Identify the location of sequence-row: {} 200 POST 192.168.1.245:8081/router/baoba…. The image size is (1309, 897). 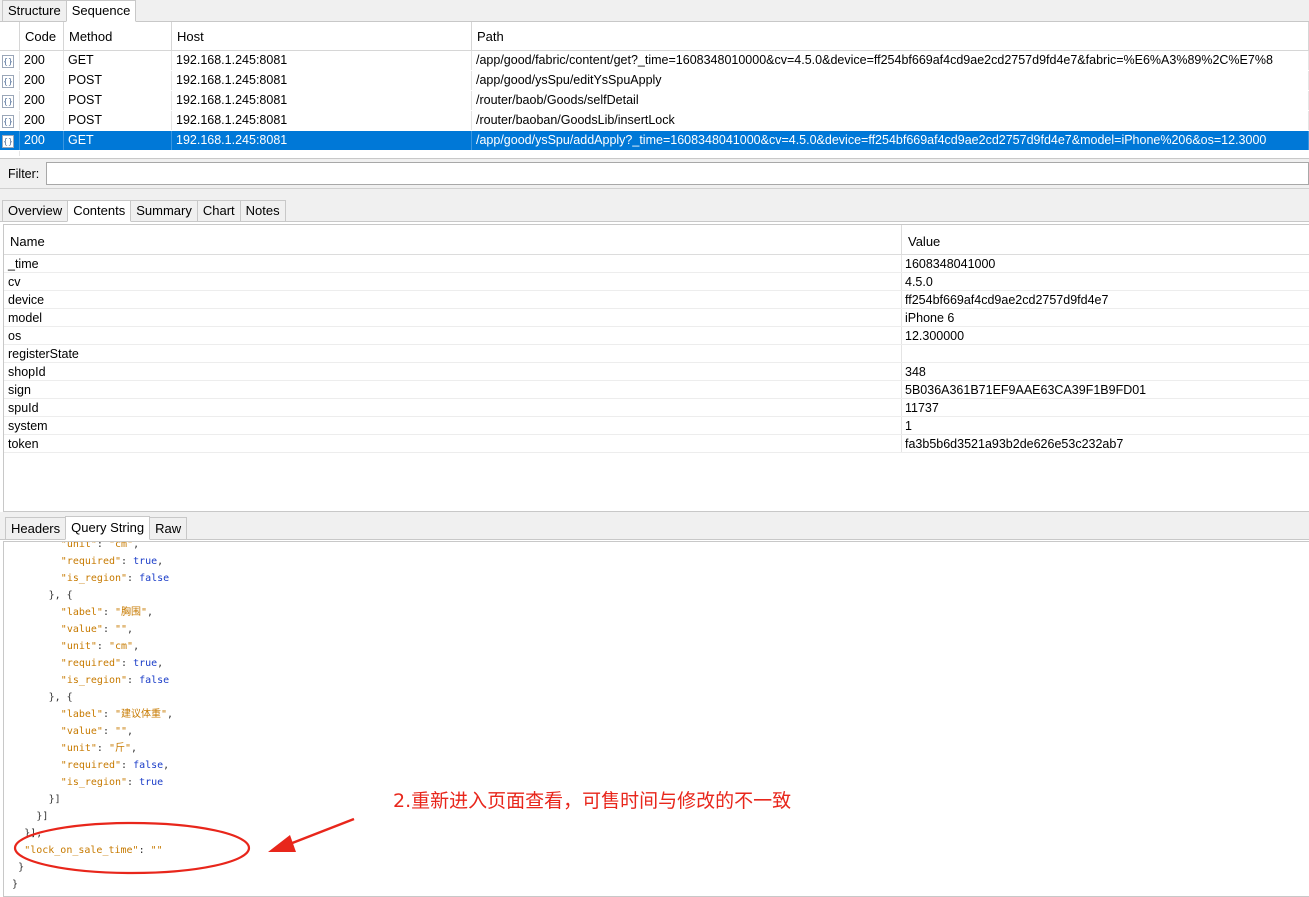
(654, 121).